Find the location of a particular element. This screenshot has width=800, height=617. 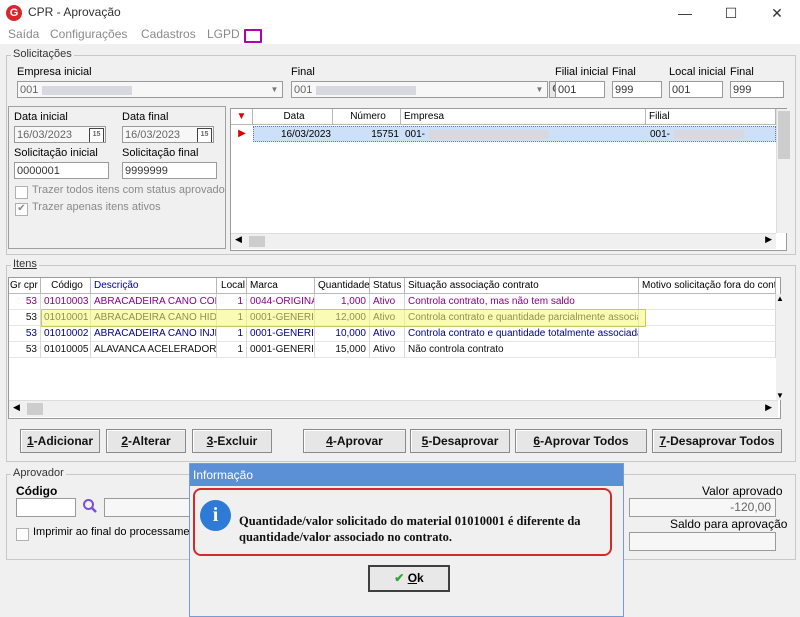

menu-lgpd: LGPD is located at coordinates (223, 34).